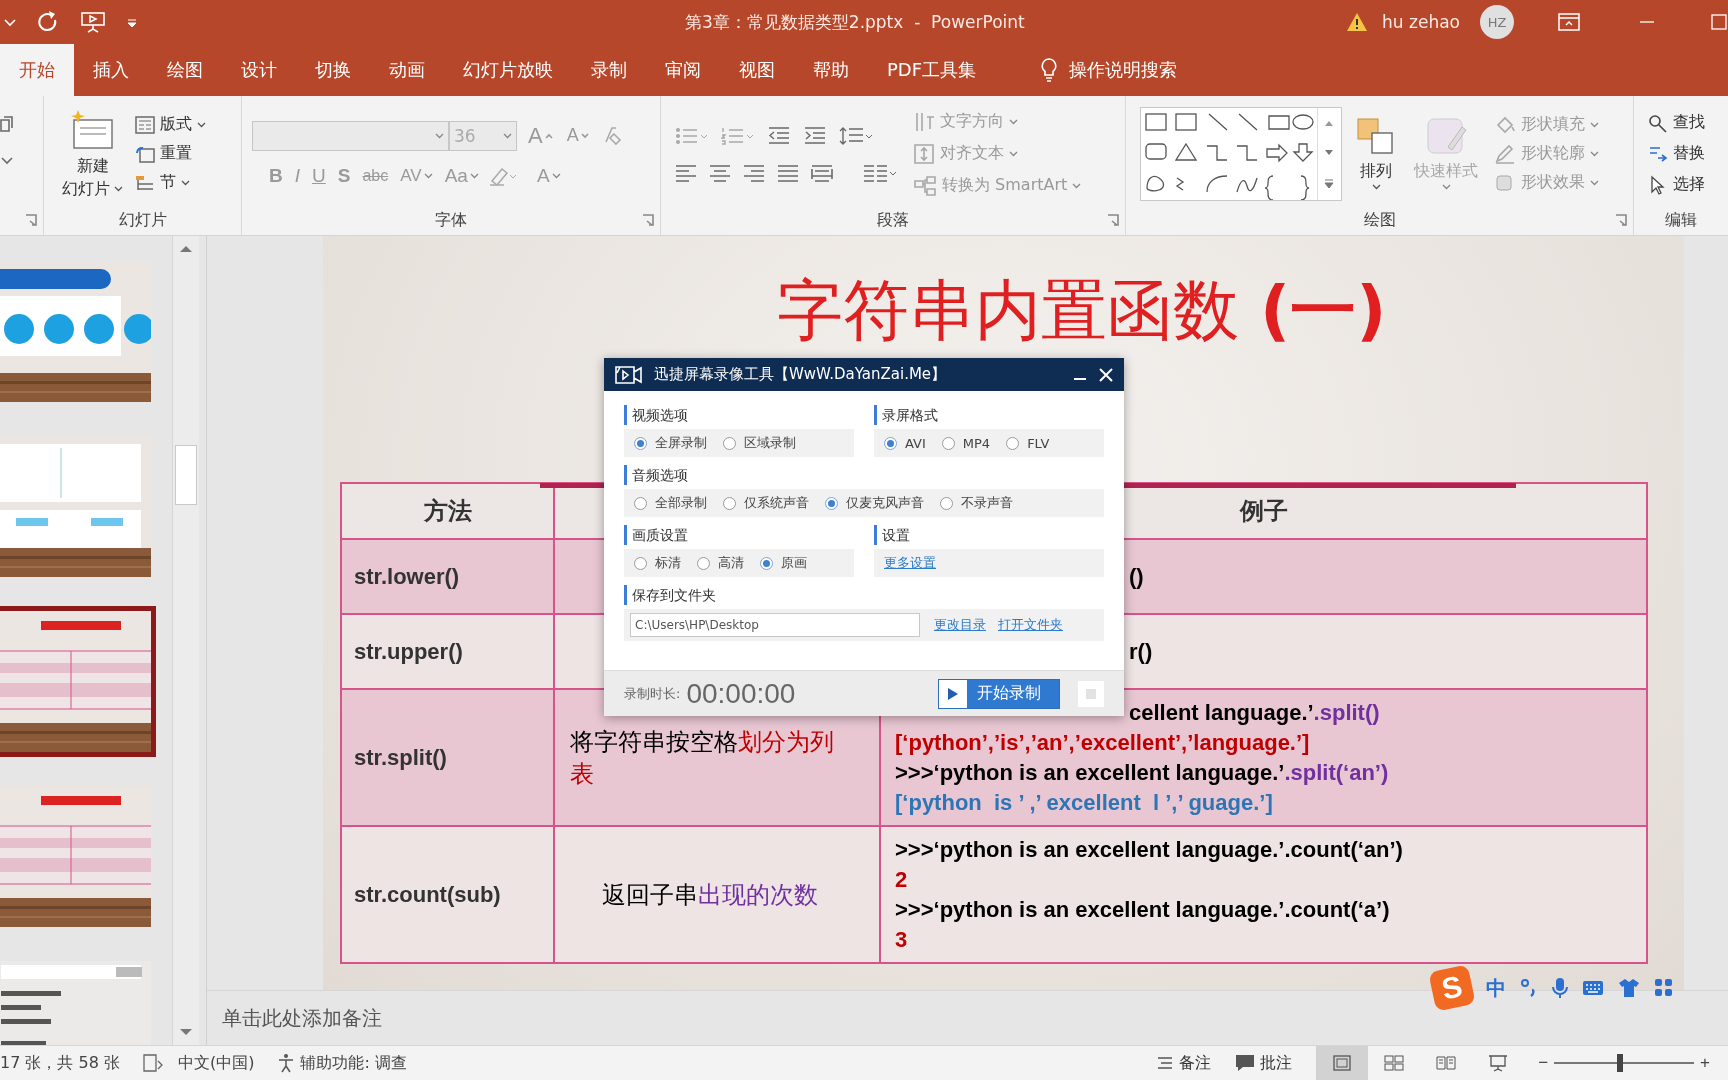 The height and width of the screenshot is (1080, 1728). I want to click on radio-option: 标清, so click(657, 563).